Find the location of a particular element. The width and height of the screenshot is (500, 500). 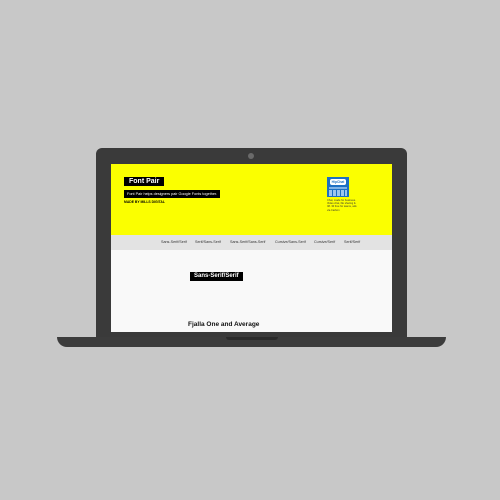

ad-image: HipChat is located at coordinates (338, 187).